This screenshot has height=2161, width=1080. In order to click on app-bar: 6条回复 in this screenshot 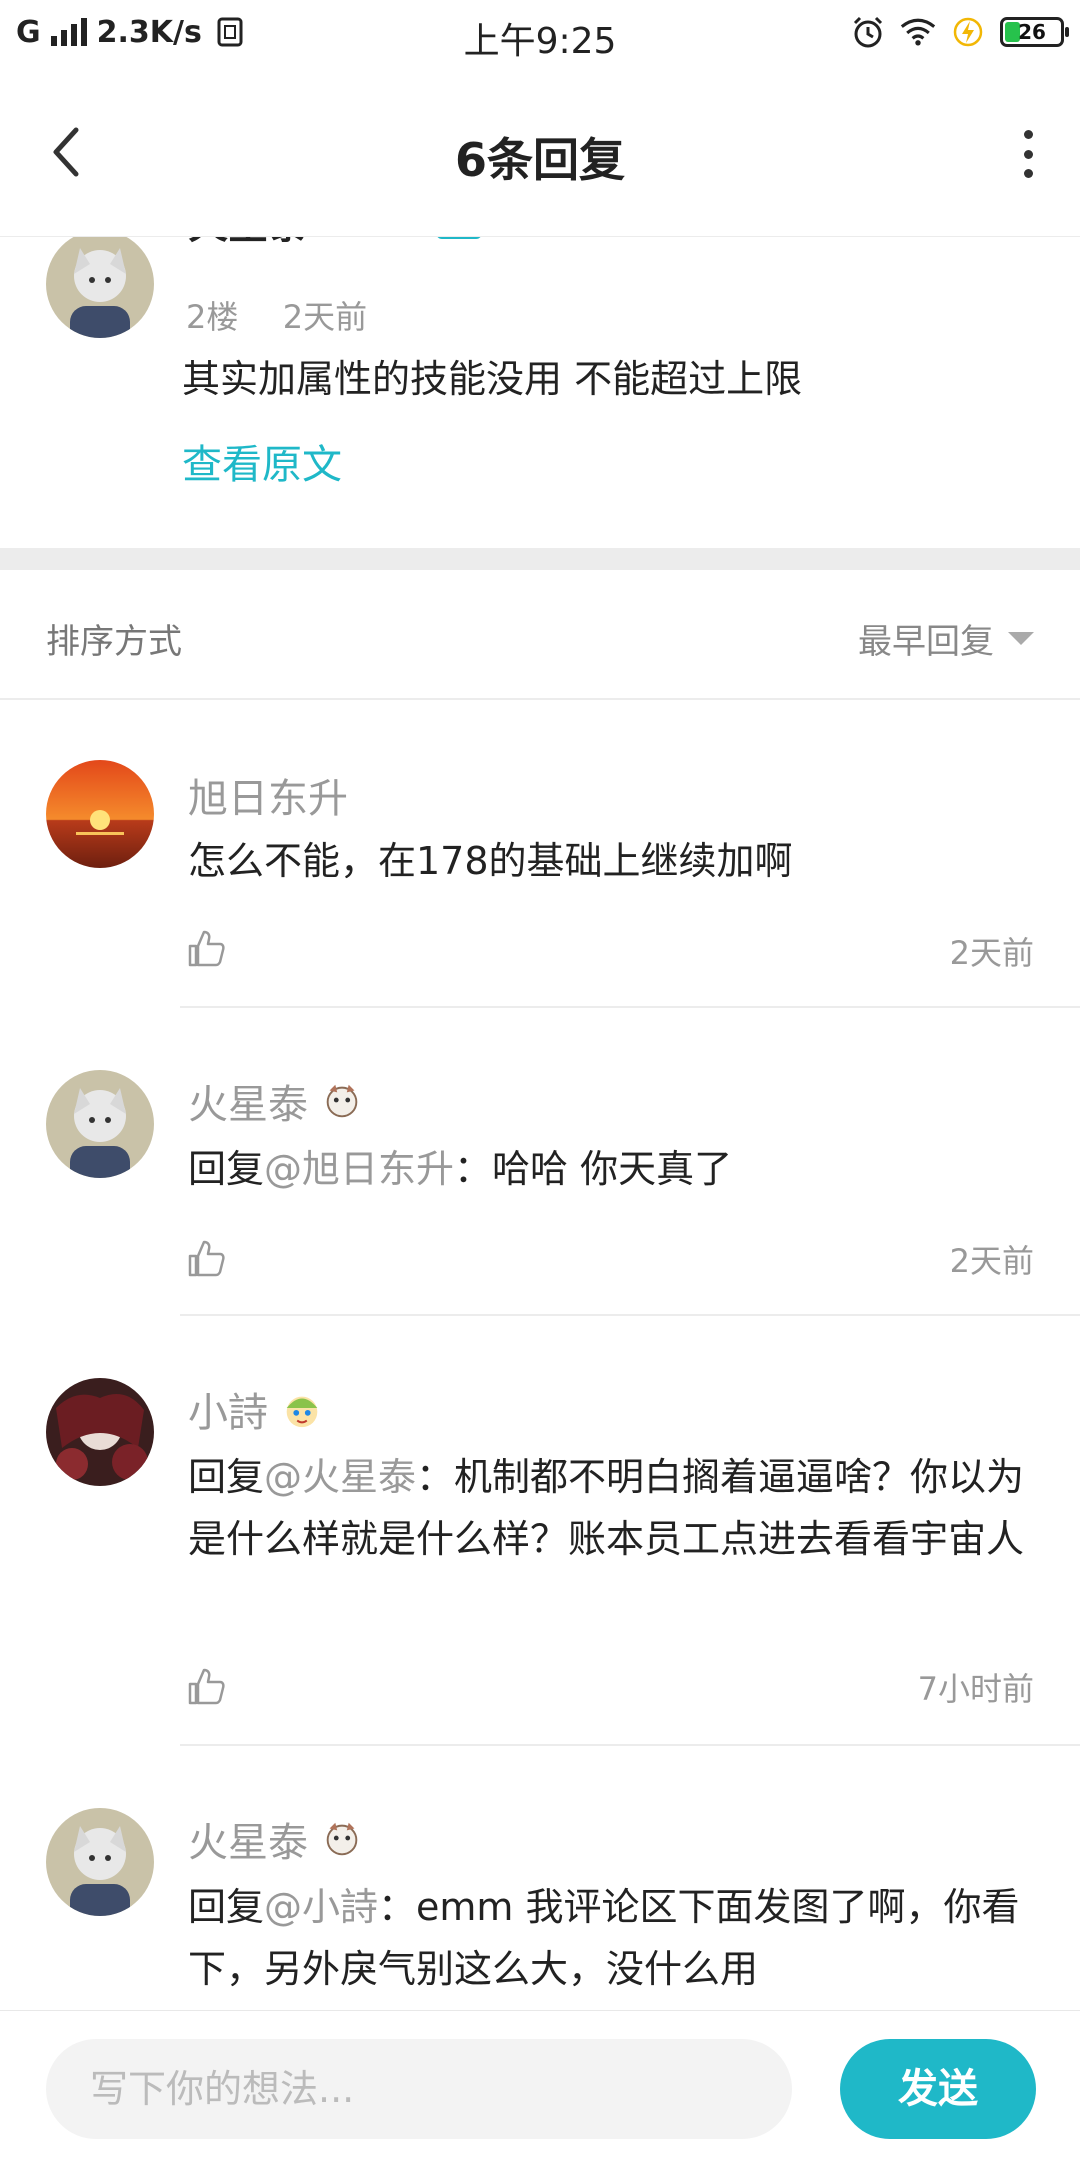, I will do `click(540, 154)`.